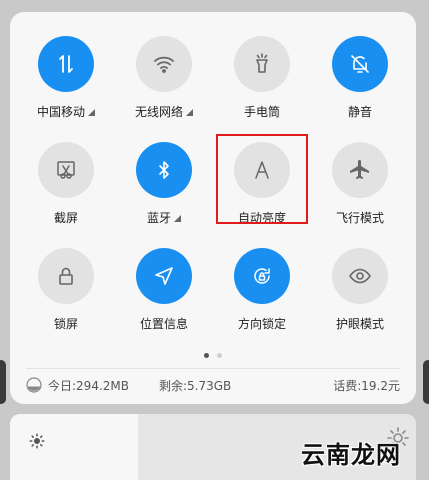 This screenshot has height=480, width=429. Describe the element at coordinates (164, 170) in the screenshot. I see `bluetooth-icon` at that location.